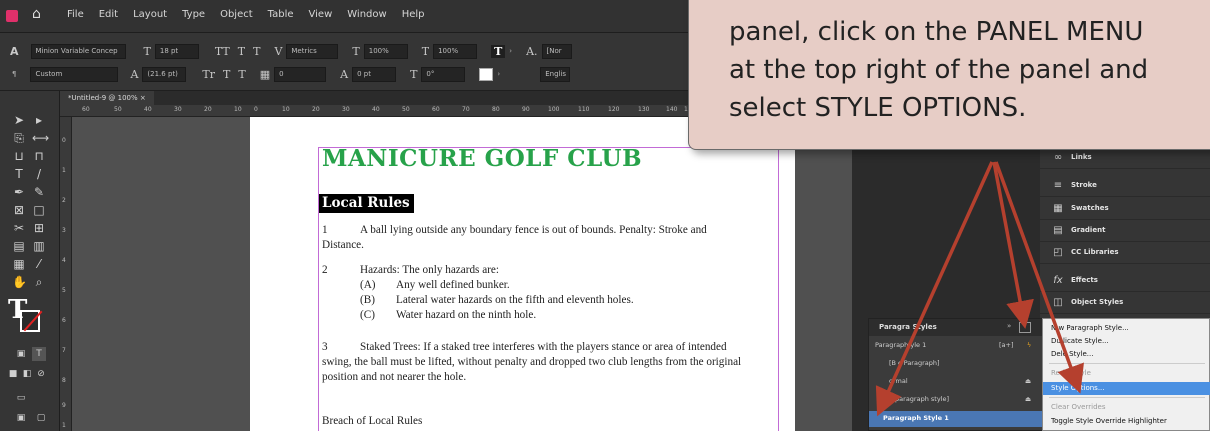  I want to click on horizontal-scale-field: 100%, so click(455, 51).